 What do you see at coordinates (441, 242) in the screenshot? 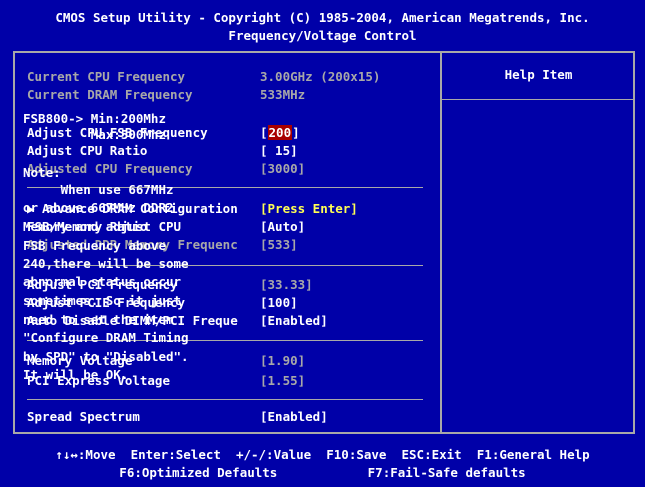
I see `panel-divider` at bounding box center [441, 242].